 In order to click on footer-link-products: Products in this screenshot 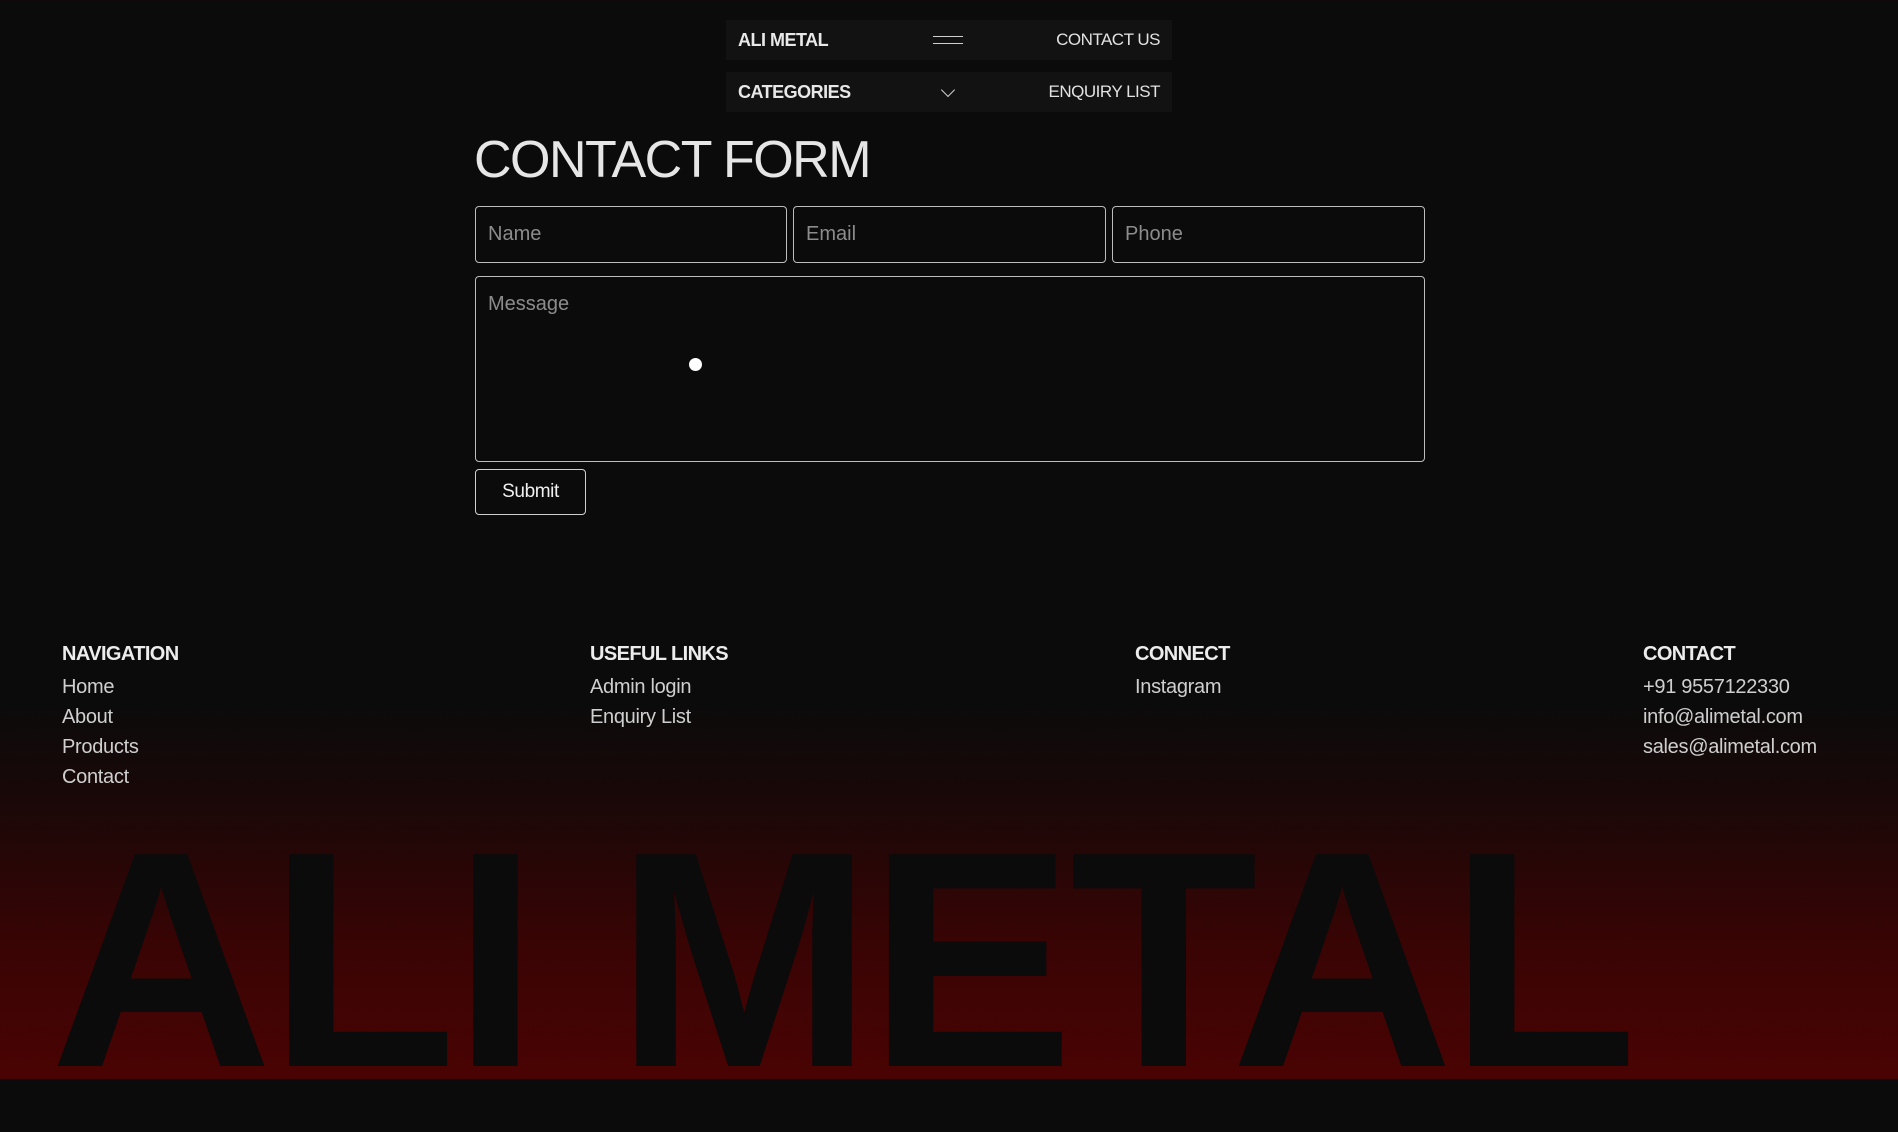, I will do `click(120, 747)`.